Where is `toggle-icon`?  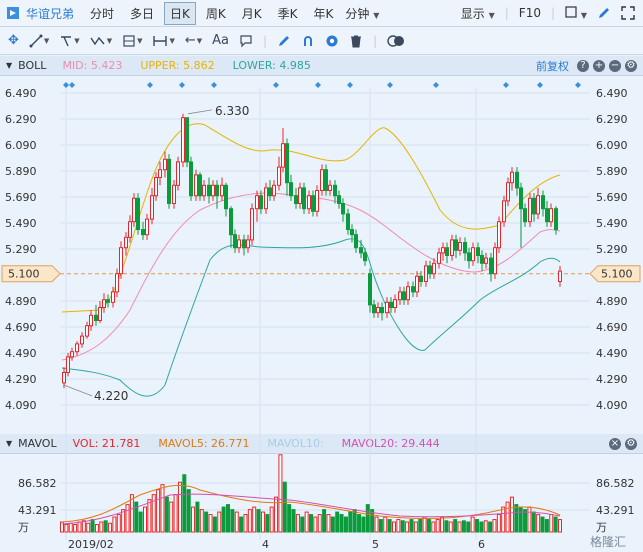
toggle-icon is located at coordinates (396, 40).